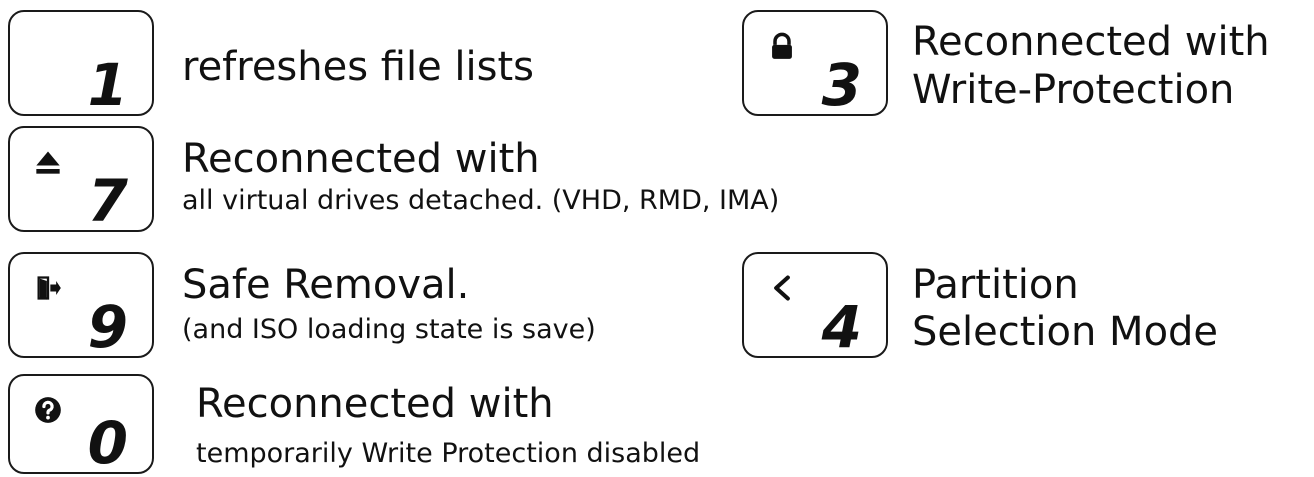  I want to click on label-safe-removal-title: Safe Removal., so click(326, 285).